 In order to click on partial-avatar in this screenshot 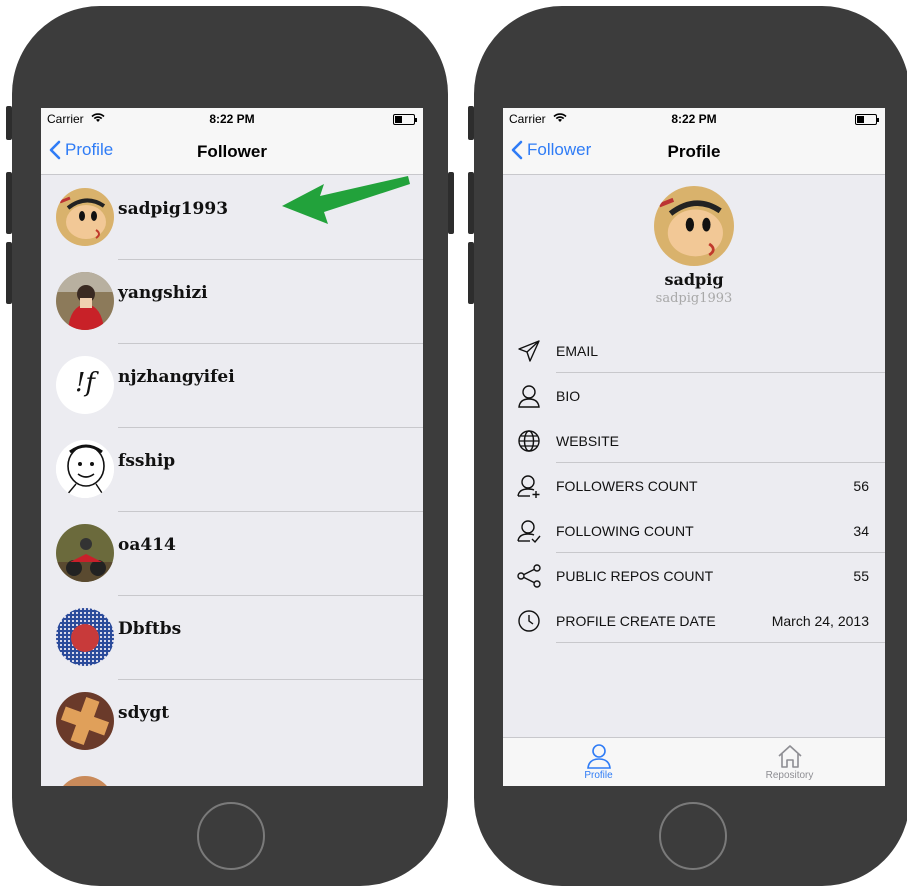, I will do `click(85, 781)`.